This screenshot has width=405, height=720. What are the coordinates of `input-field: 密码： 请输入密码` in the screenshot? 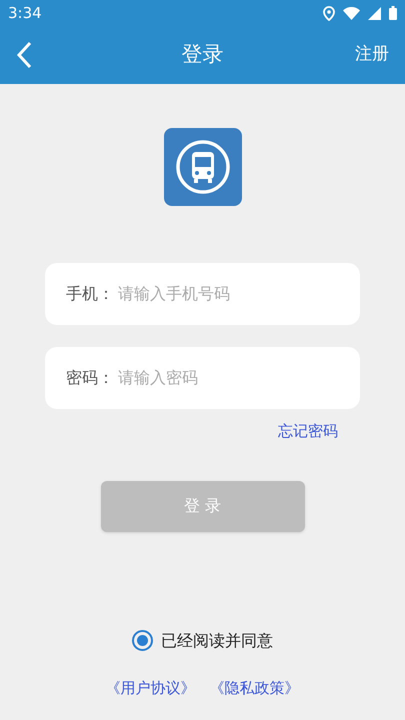 It's located at (202, 378).